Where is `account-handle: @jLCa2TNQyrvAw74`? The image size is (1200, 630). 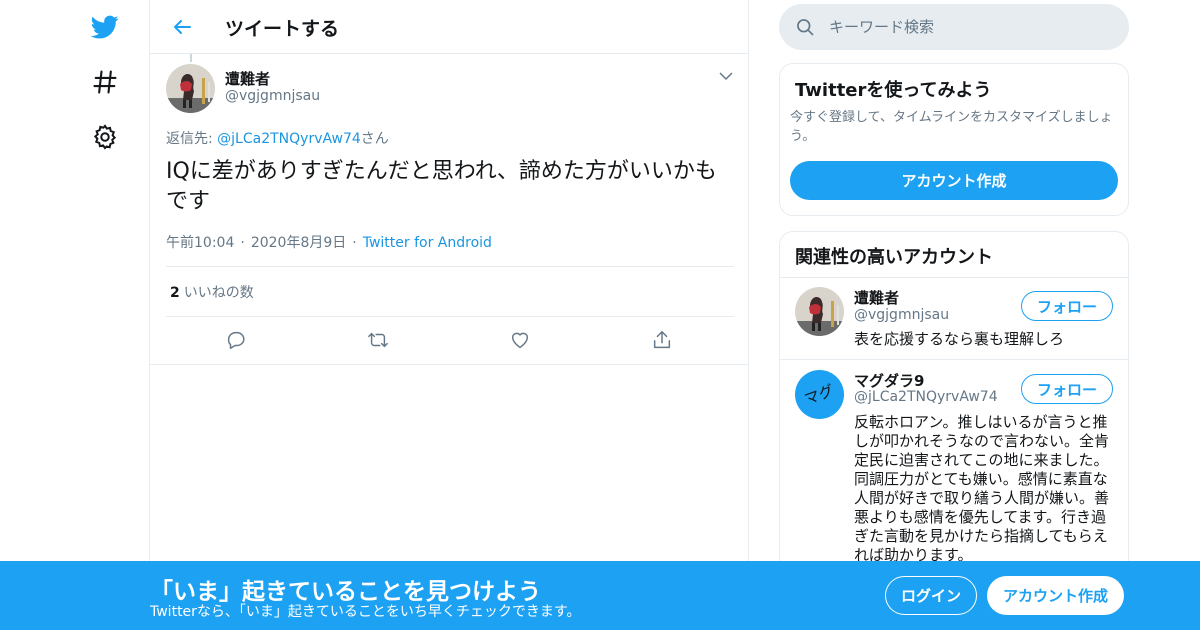 account-handle: @jLCa2TNQyrvAw74 is located at coordinates (926, 397).